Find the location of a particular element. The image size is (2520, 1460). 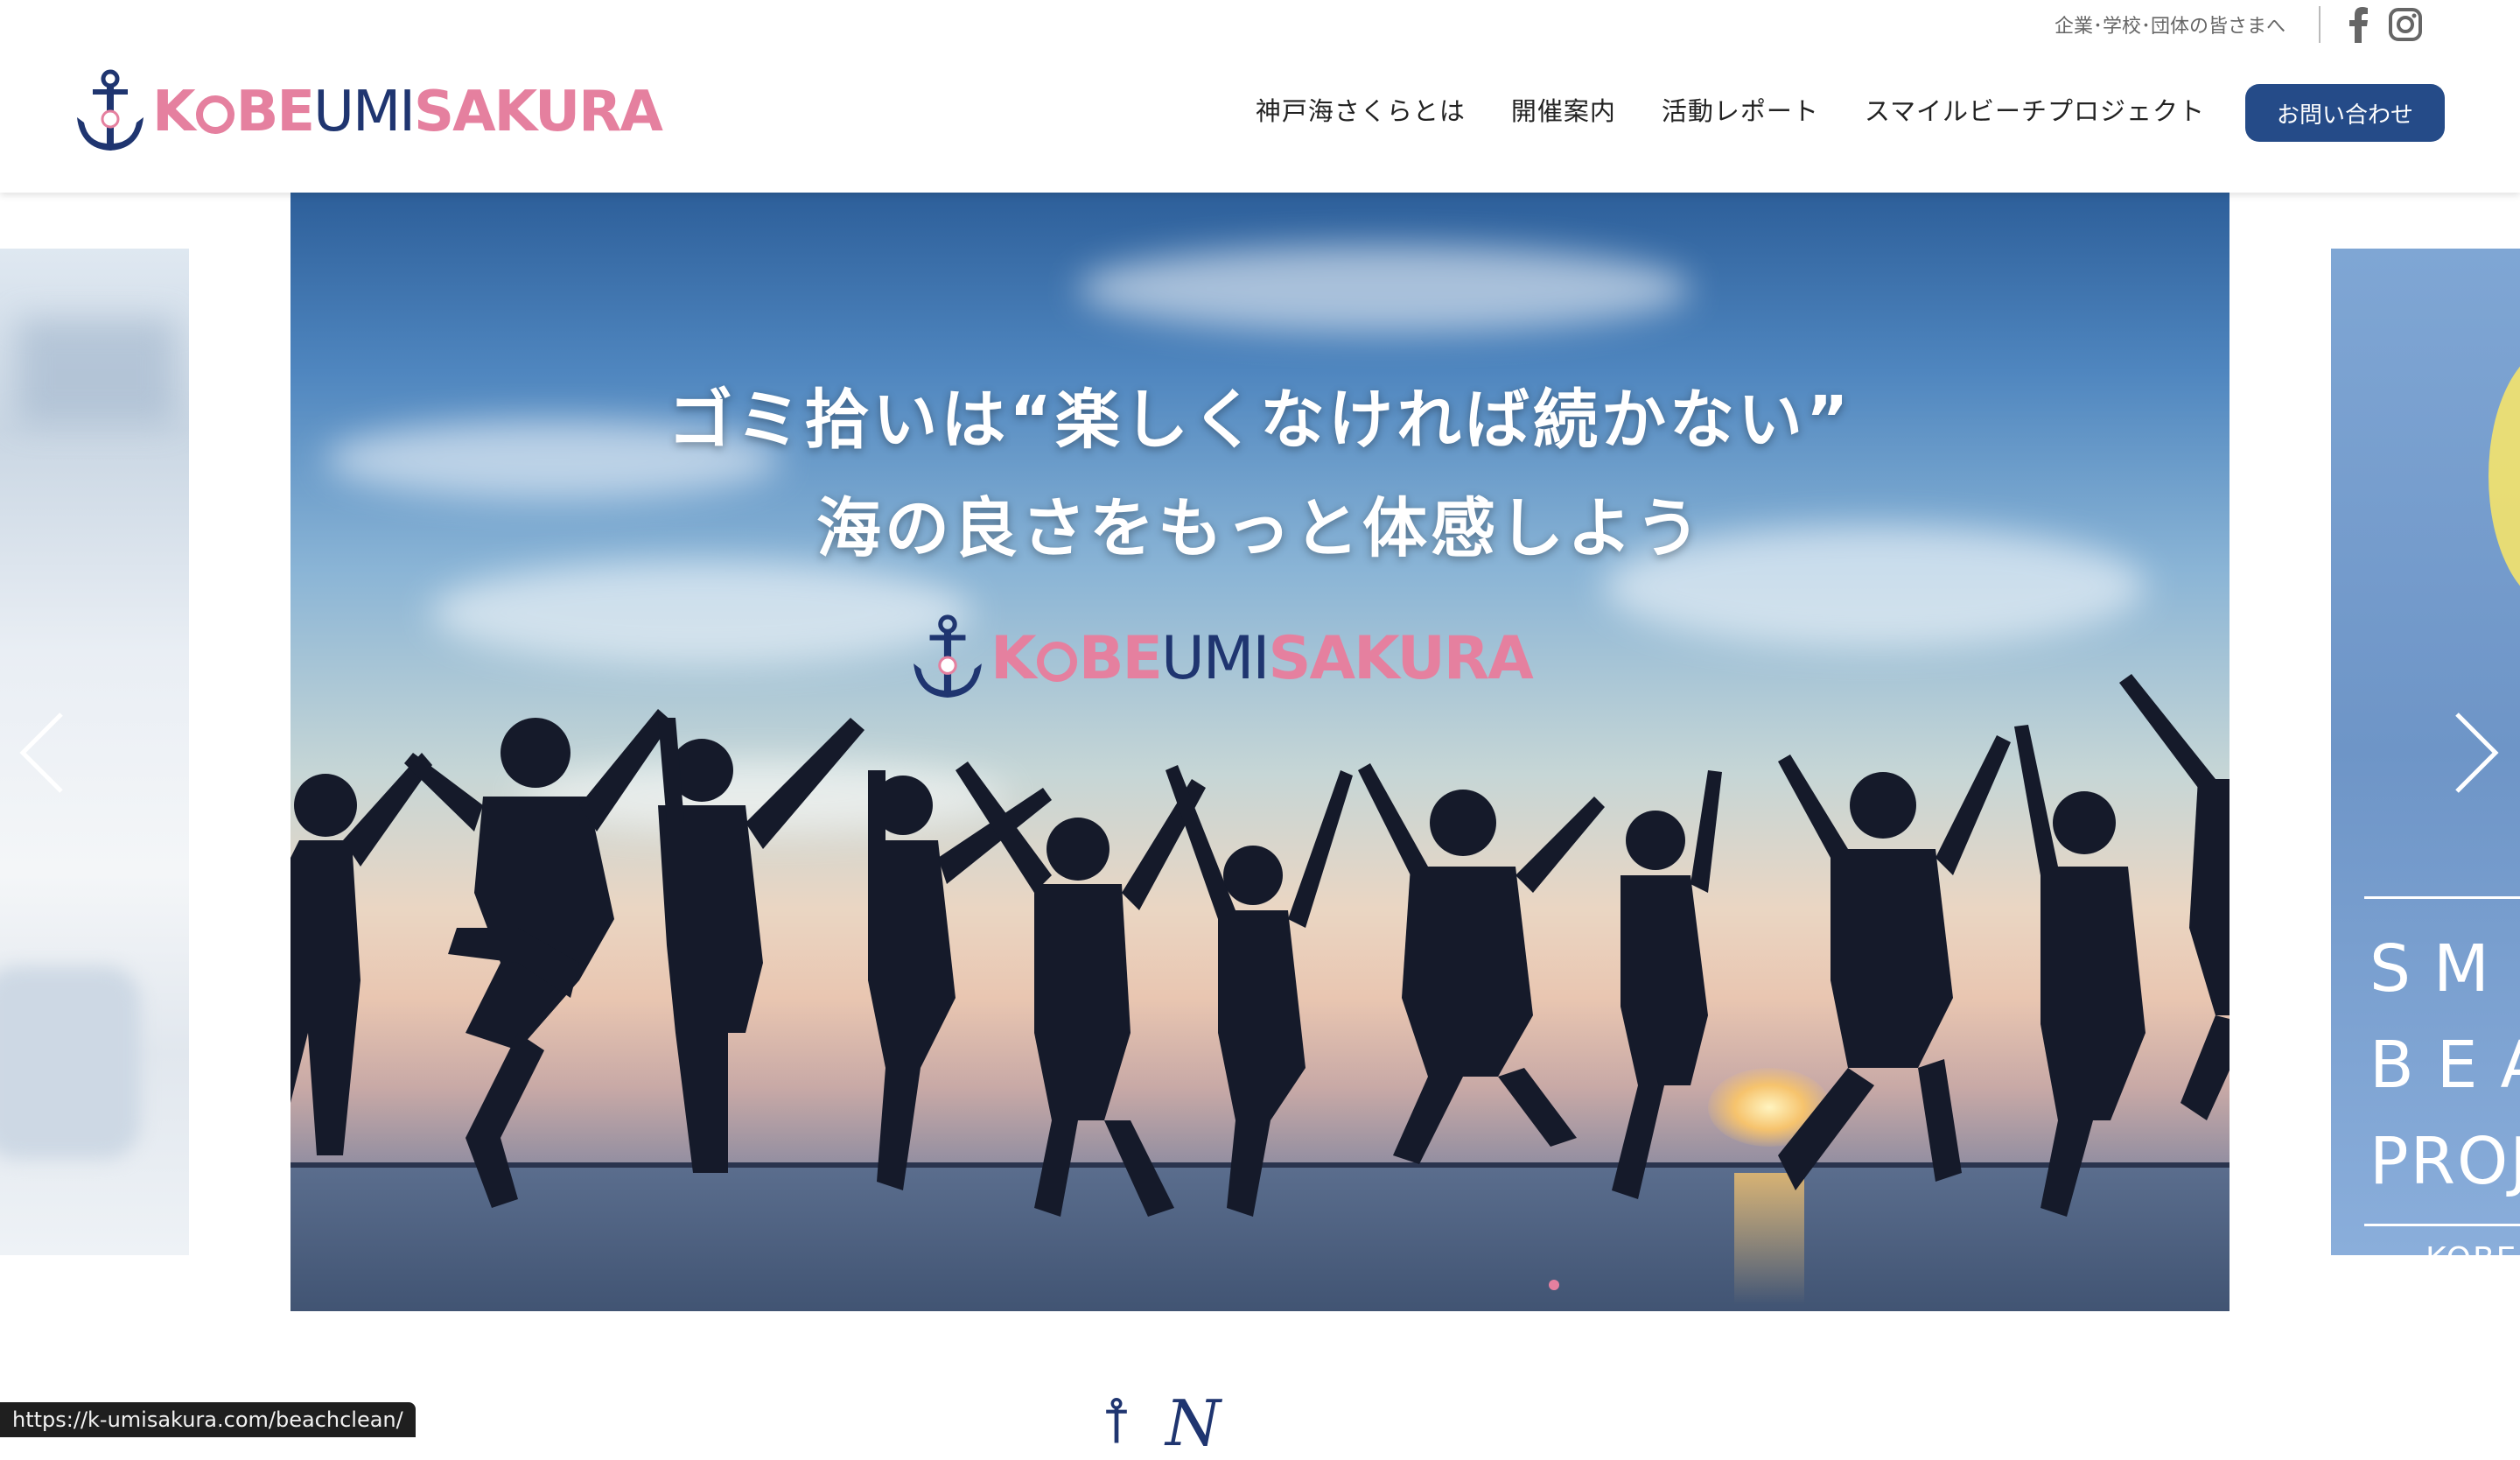

slide-logo: K BEUMISAKURA is located at coordinates (1221, 659).